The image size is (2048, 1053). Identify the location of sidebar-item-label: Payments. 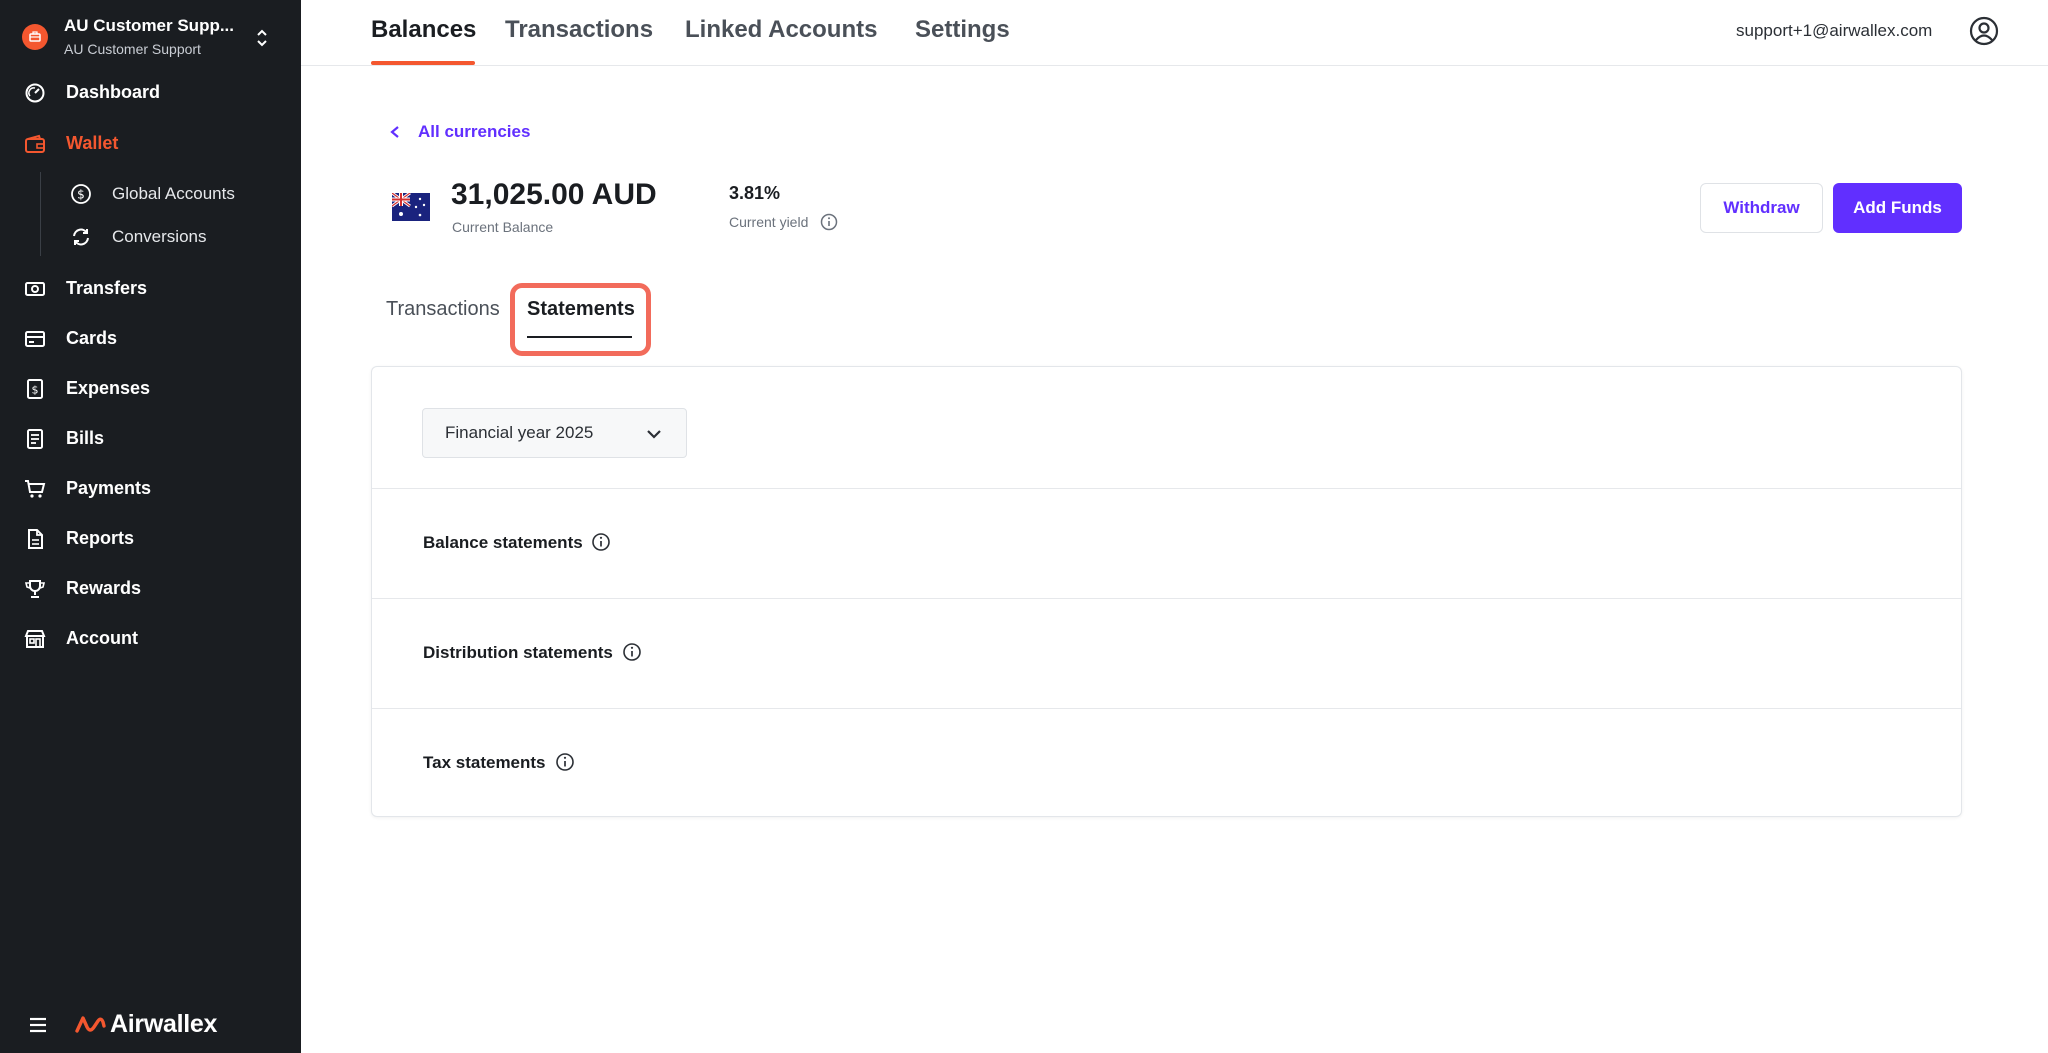
(109, 487).